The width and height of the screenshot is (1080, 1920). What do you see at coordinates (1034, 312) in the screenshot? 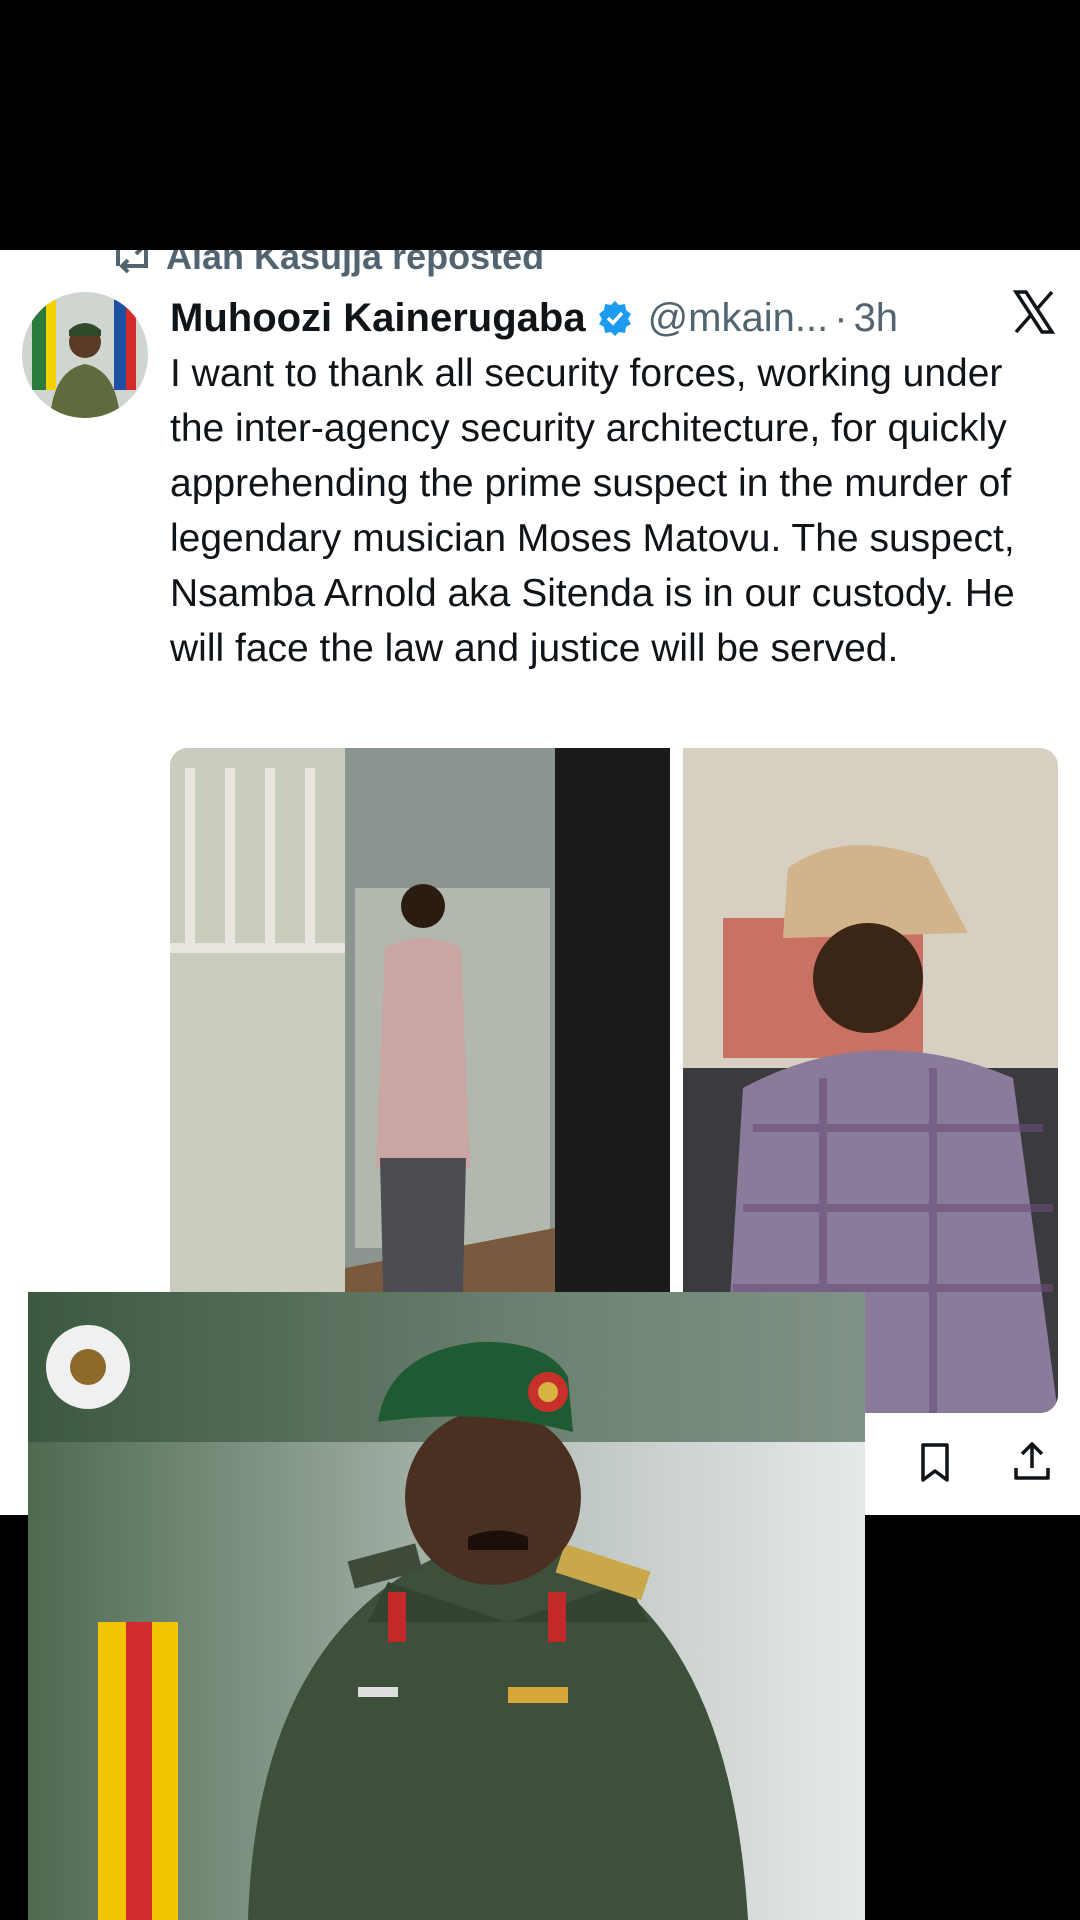
I see `x-logo-icon` at bounding box center [1034, 312].